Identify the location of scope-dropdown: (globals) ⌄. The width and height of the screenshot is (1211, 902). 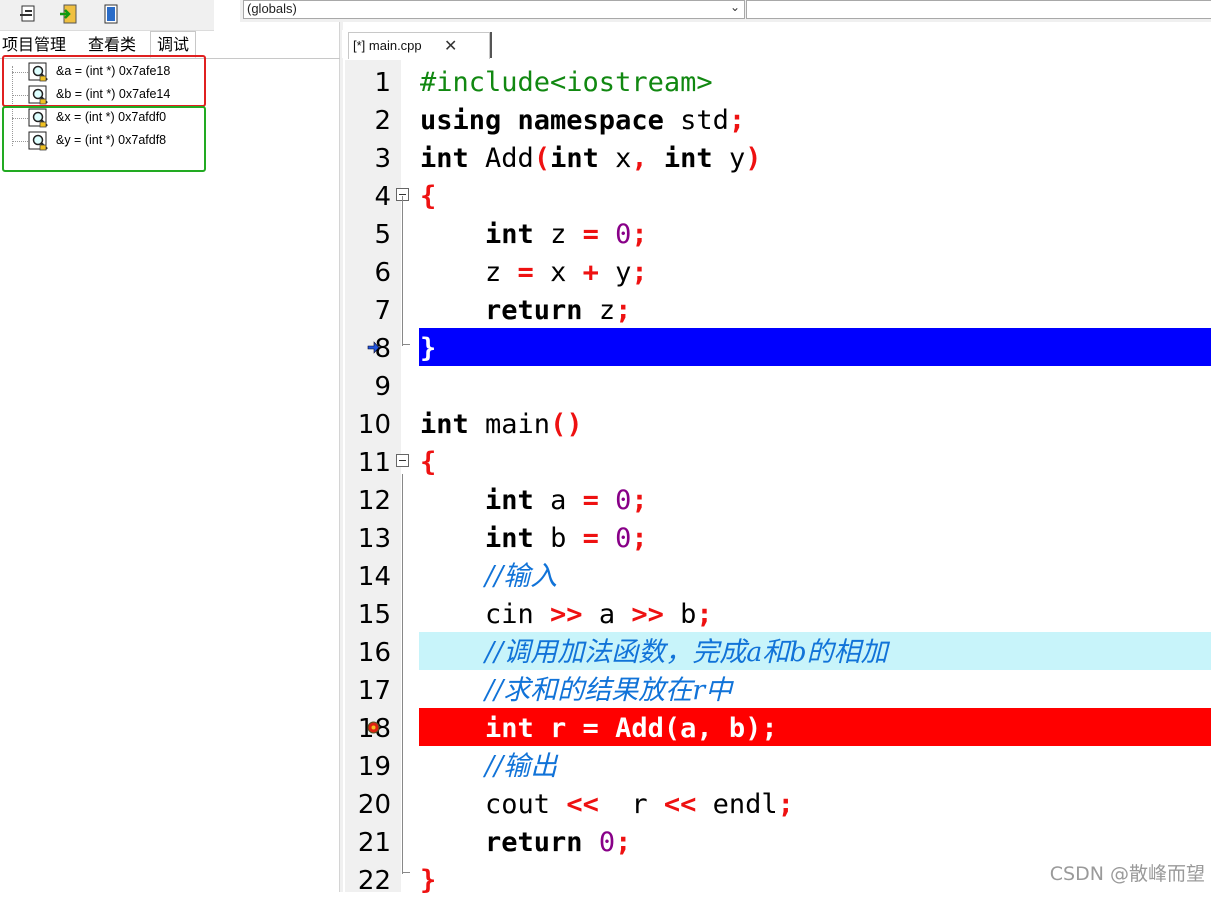
(494, 9).